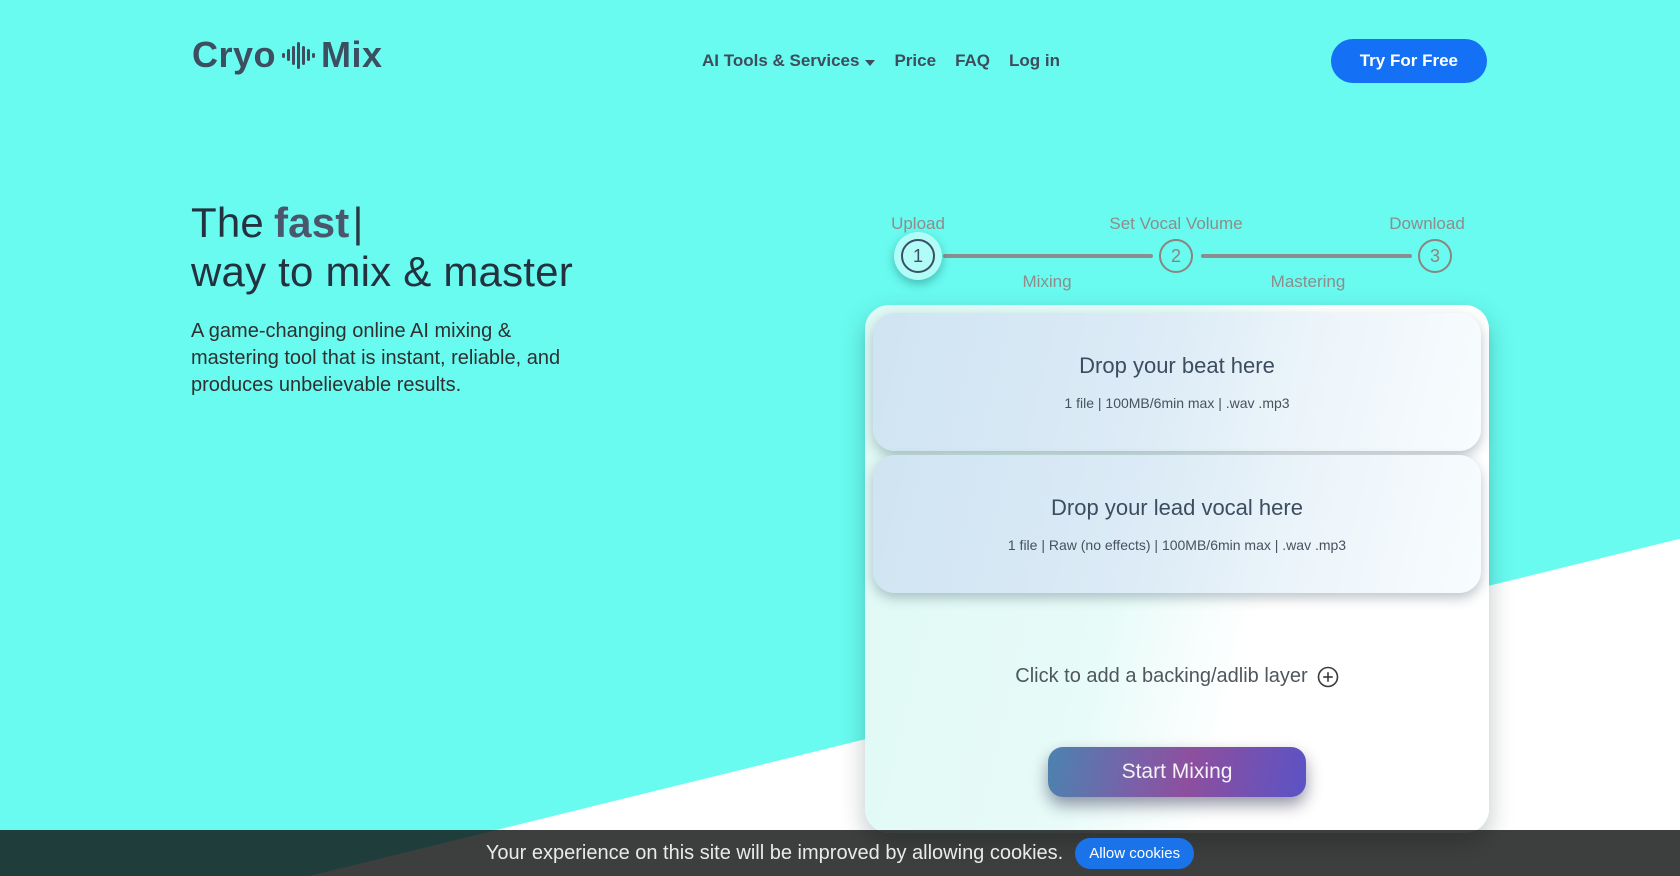  I want to click on title-prefix: The, so click(227, 222).